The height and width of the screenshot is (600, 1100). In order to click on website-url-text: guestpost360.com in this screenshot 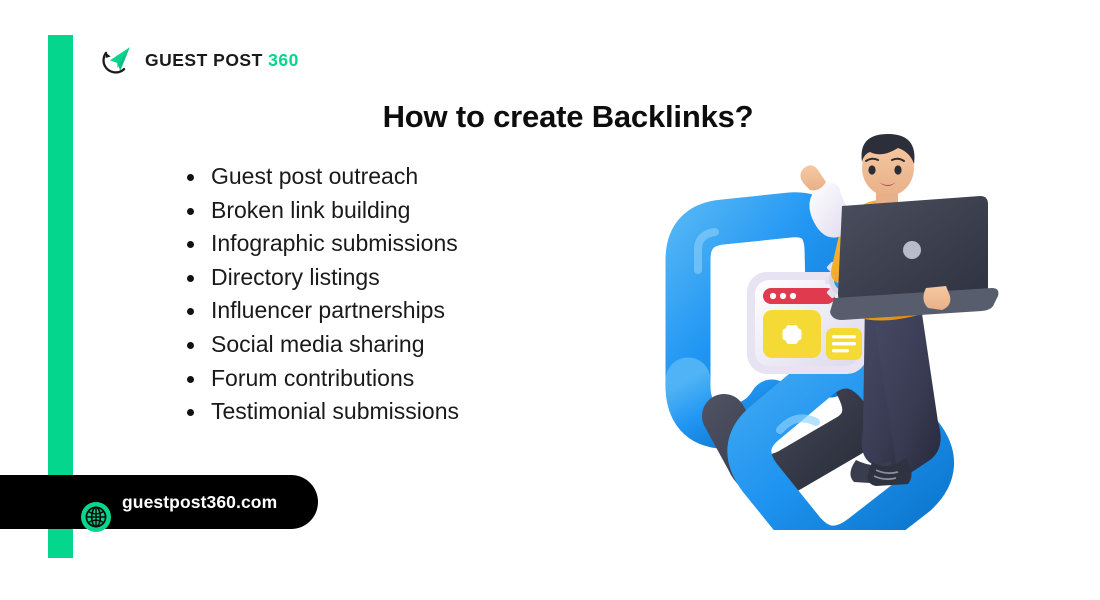, I will do `click(200, 501)`.